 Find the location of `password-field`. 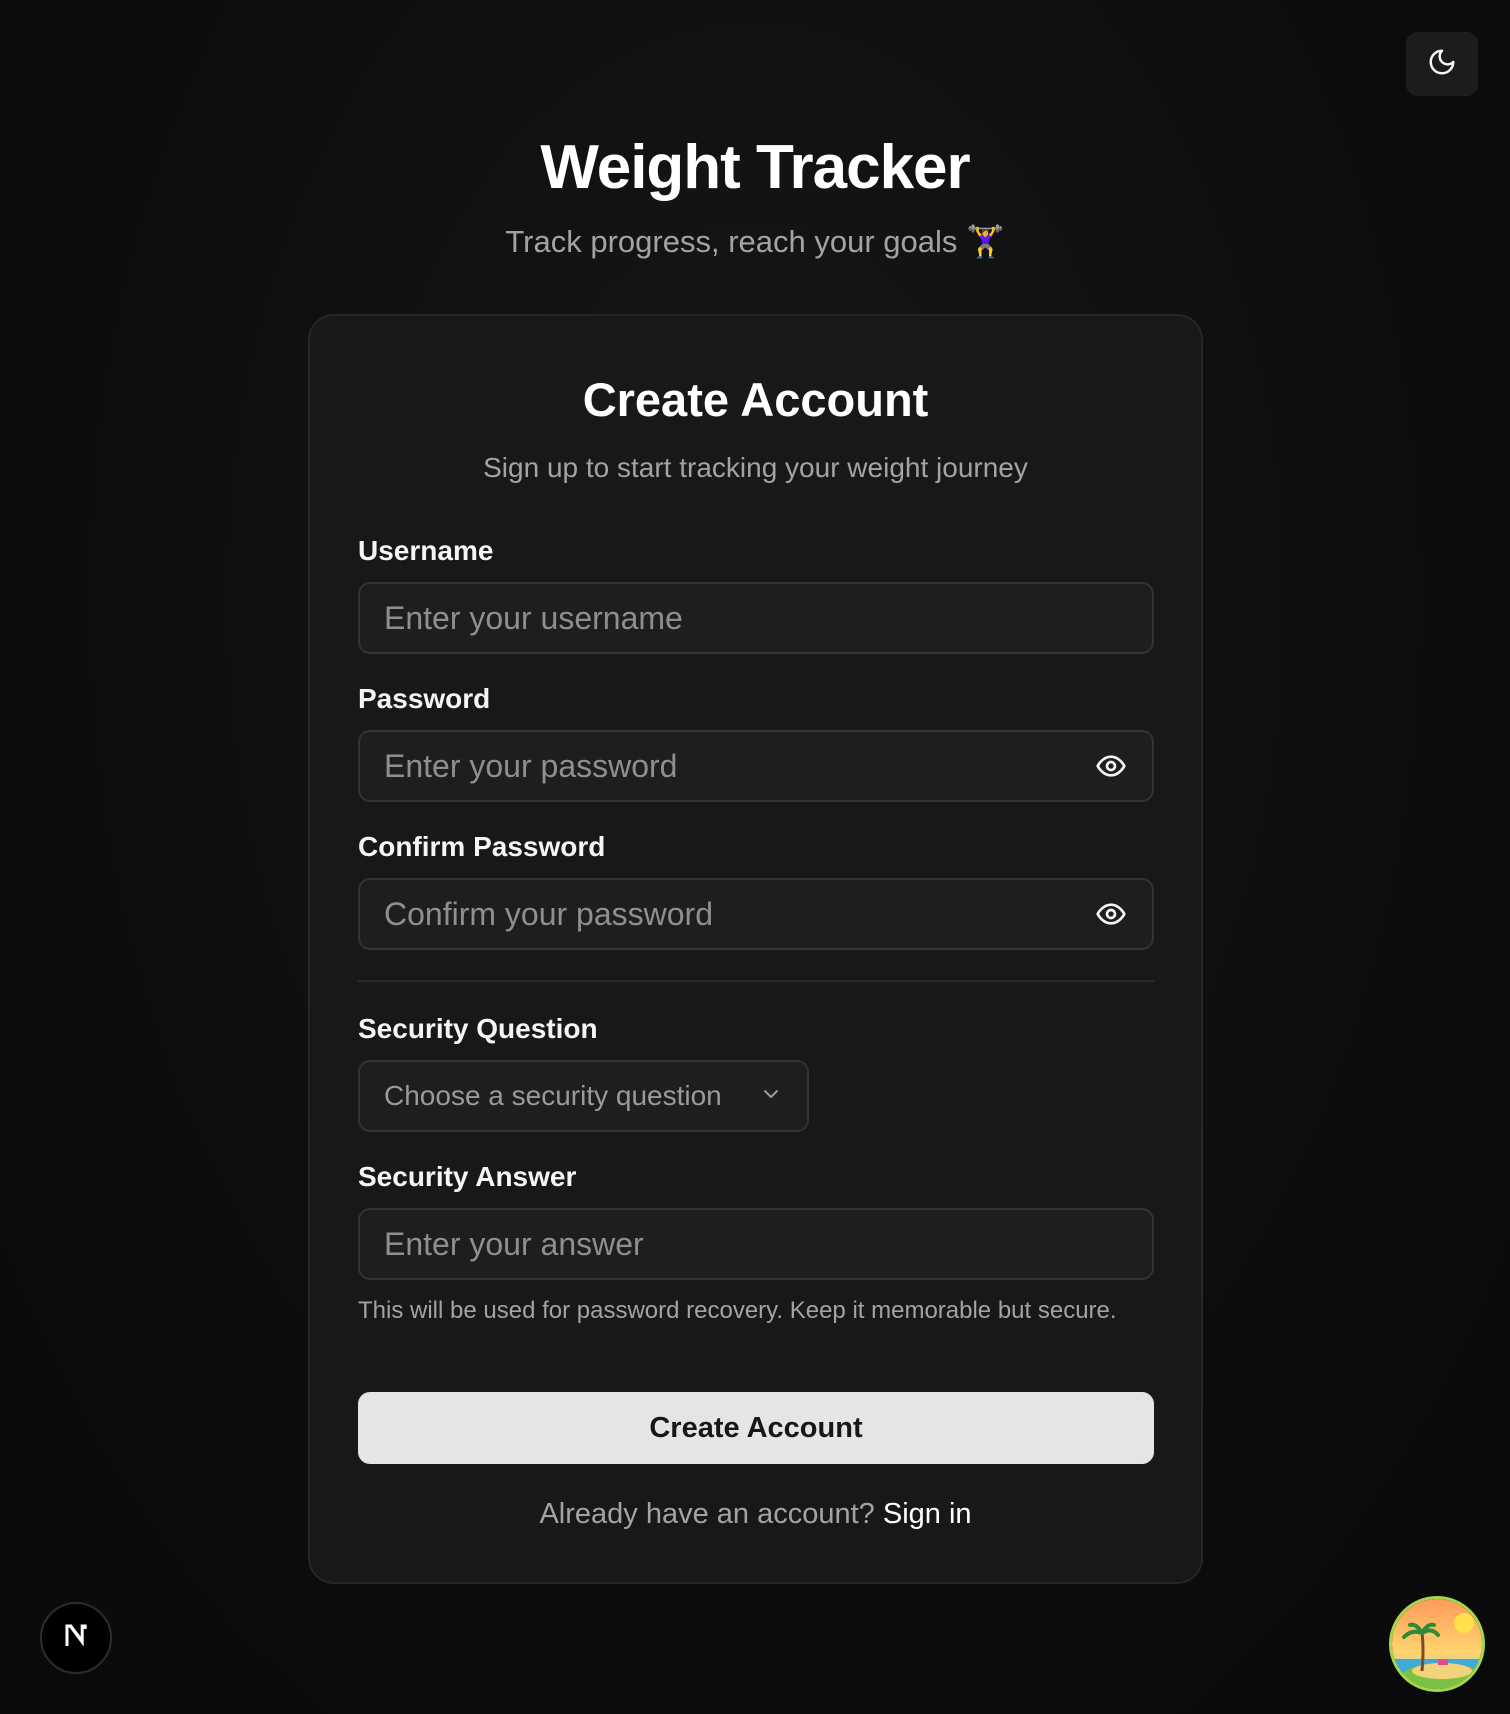

password-field is located at coordinates (756, 766).